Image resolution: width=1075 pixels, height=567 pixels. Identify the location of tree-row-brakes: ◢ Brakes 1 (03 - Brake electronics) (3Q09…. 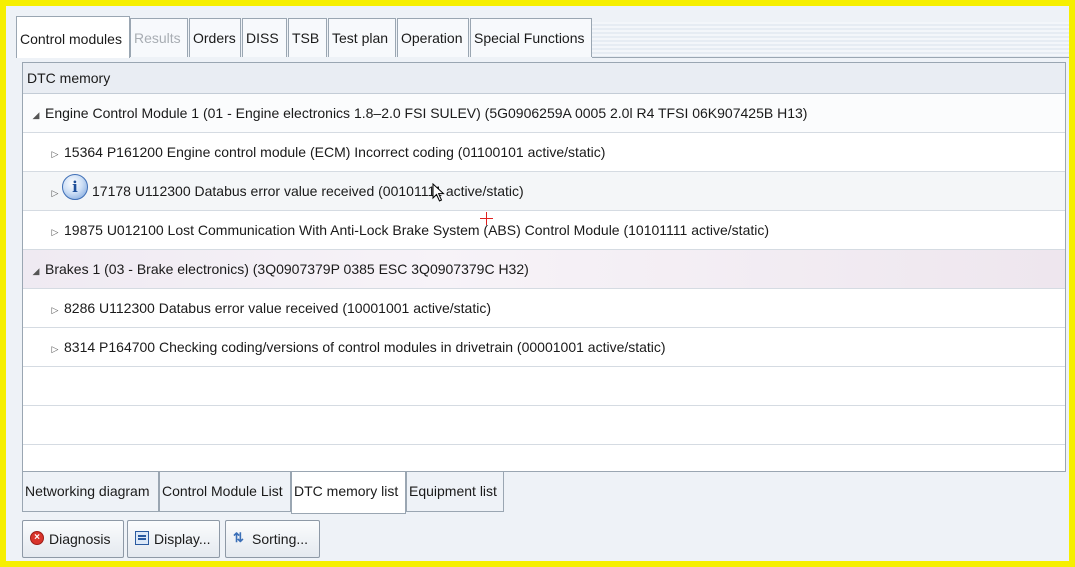
(544, 269).